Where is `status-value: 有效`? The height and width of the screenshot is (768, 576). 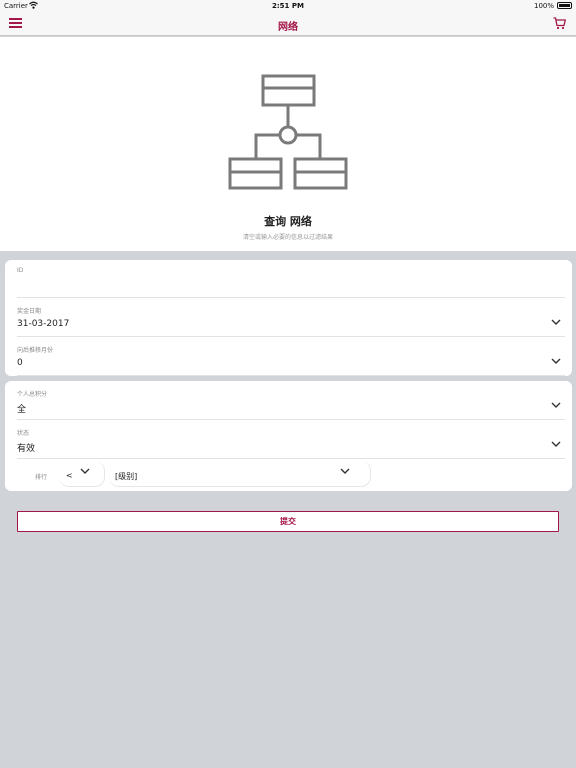 status-value: 有效 is located at coordinates (26, 449).